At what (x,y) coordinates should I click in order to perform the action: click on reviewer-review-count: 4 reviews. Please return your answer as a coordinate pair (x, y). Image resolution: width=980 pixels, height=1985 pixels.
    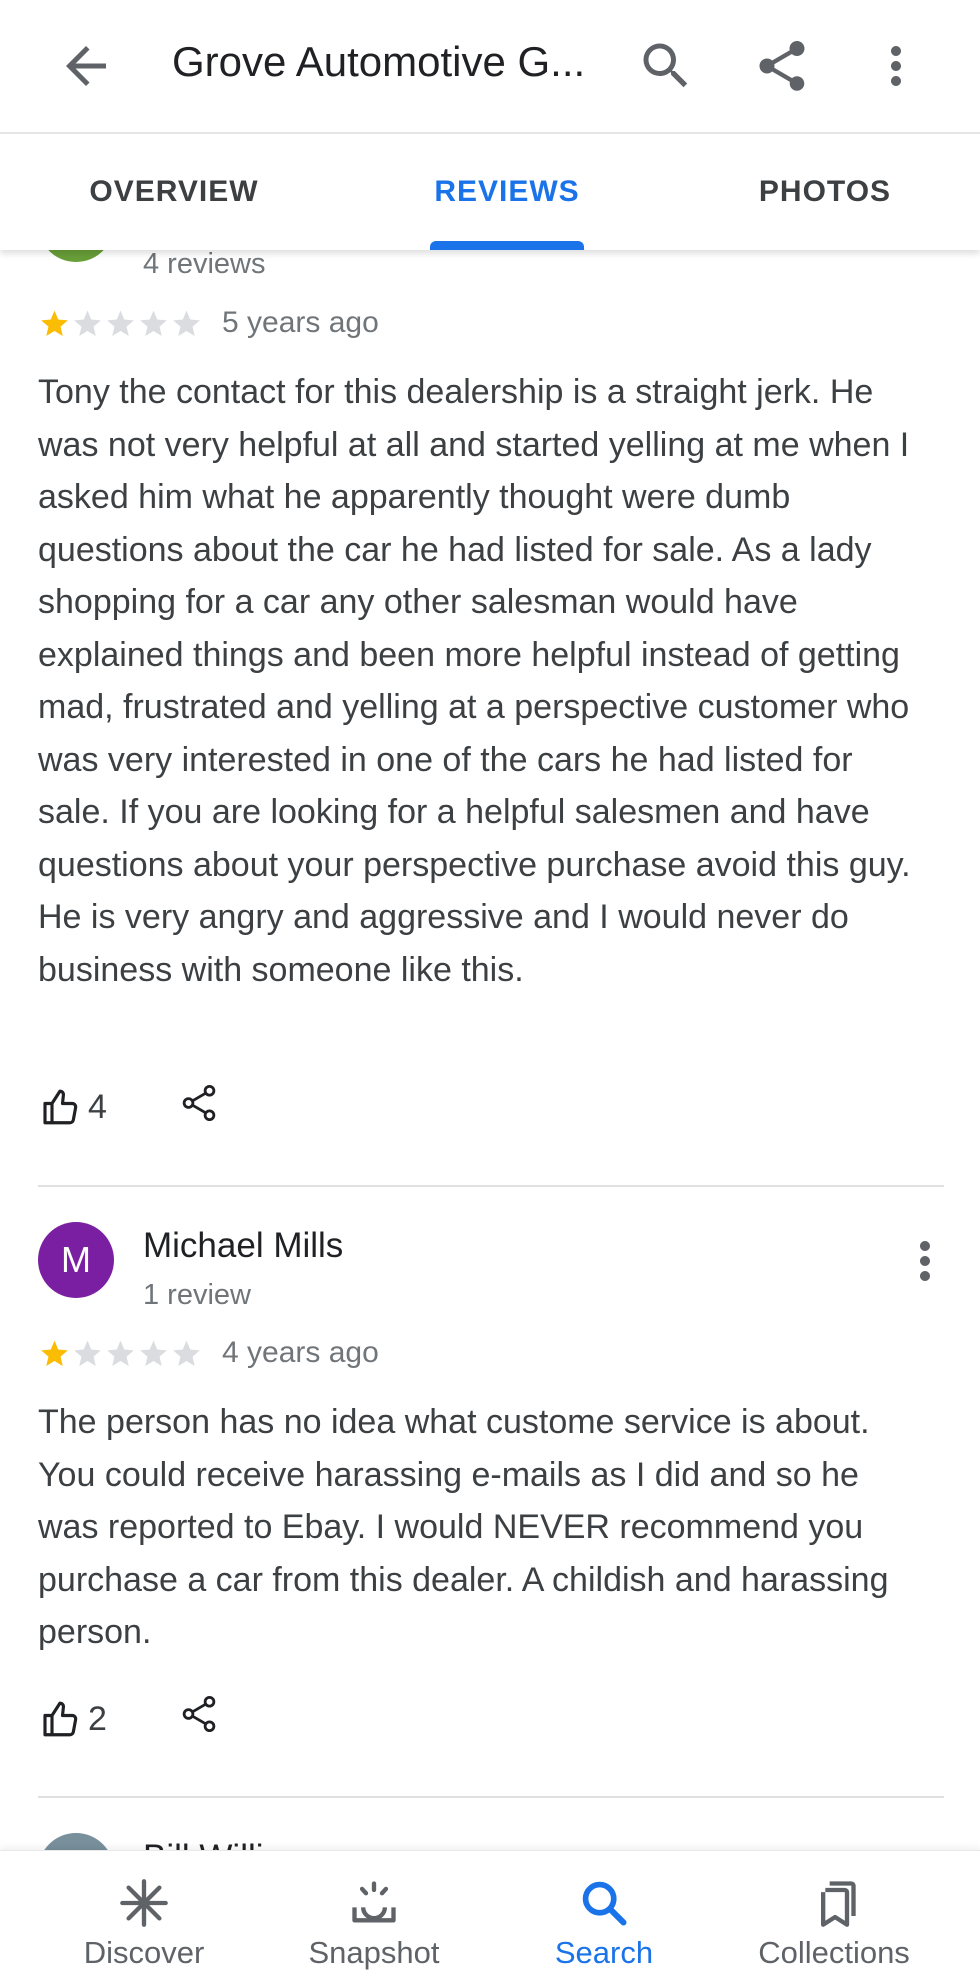
    Looking at the image, I should click on (204, 265).